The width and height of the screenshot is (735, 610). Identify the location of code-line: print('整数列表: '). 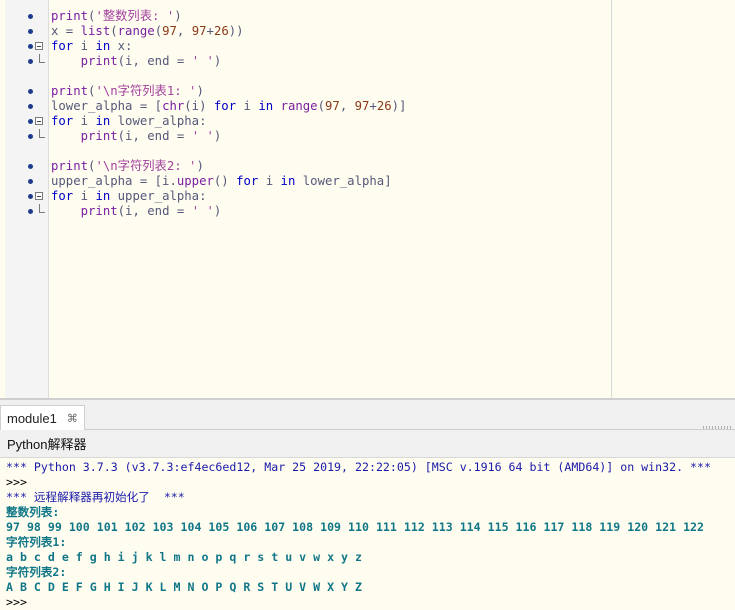
(381, 16).